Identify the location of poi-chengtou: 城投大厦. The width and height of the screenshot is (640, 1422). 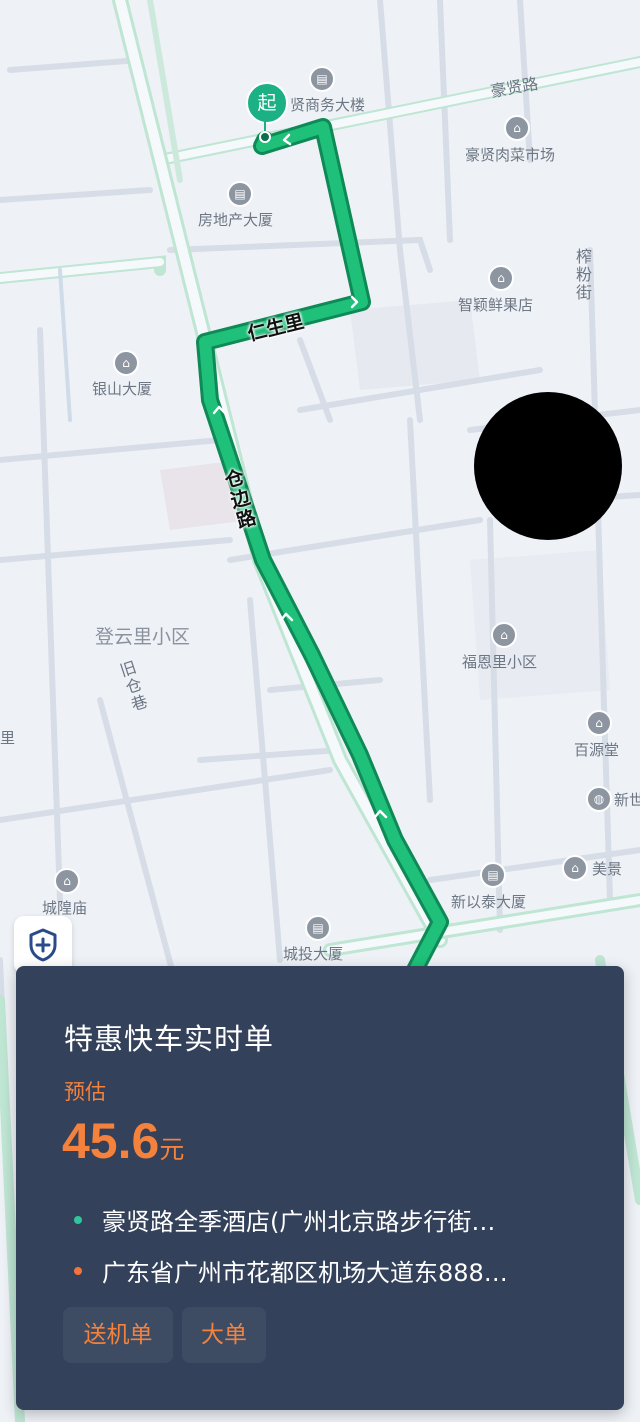
(313, 953).